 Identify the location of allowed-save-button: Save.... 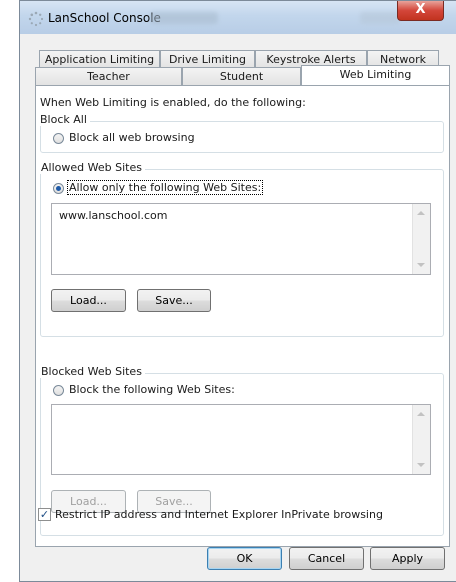
(174, 300).